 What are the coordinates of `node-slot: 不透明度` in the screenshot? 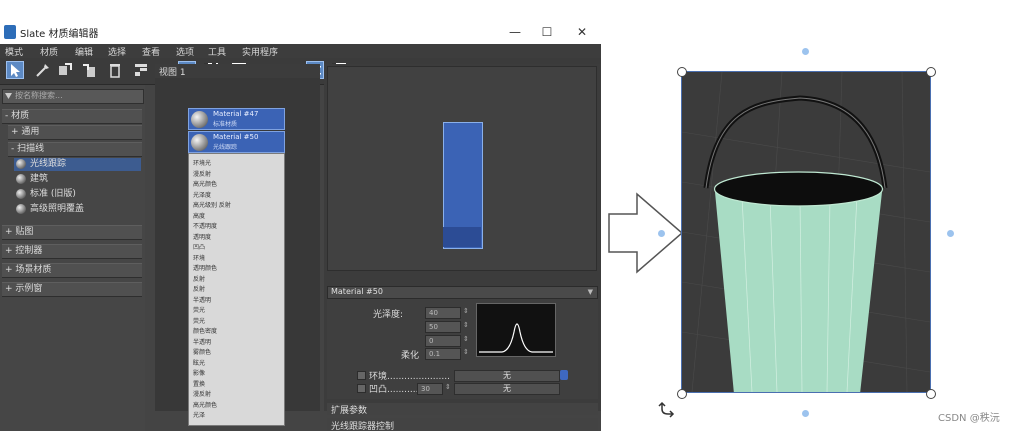 It's located at (205, 225).